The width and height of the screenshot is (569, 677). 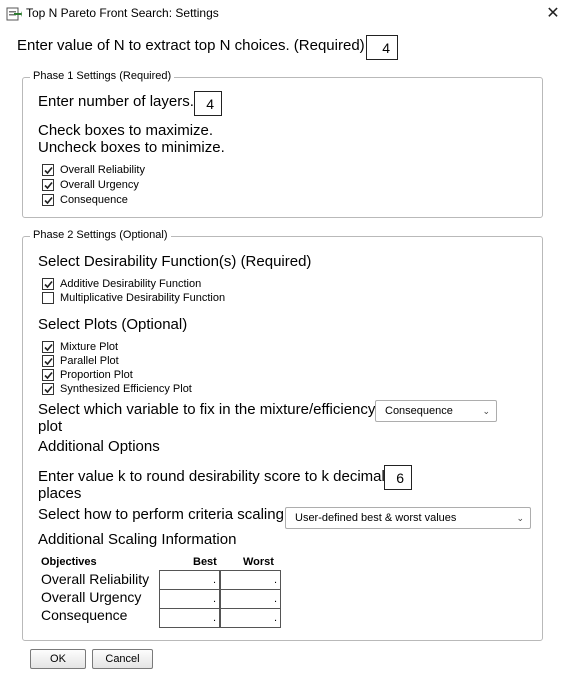 What do you see at coordinates (131, 147) in the screenshot?
I see `minimize-instruction: Uncheck boxes to minimize.` at bounding box center [131, 147].